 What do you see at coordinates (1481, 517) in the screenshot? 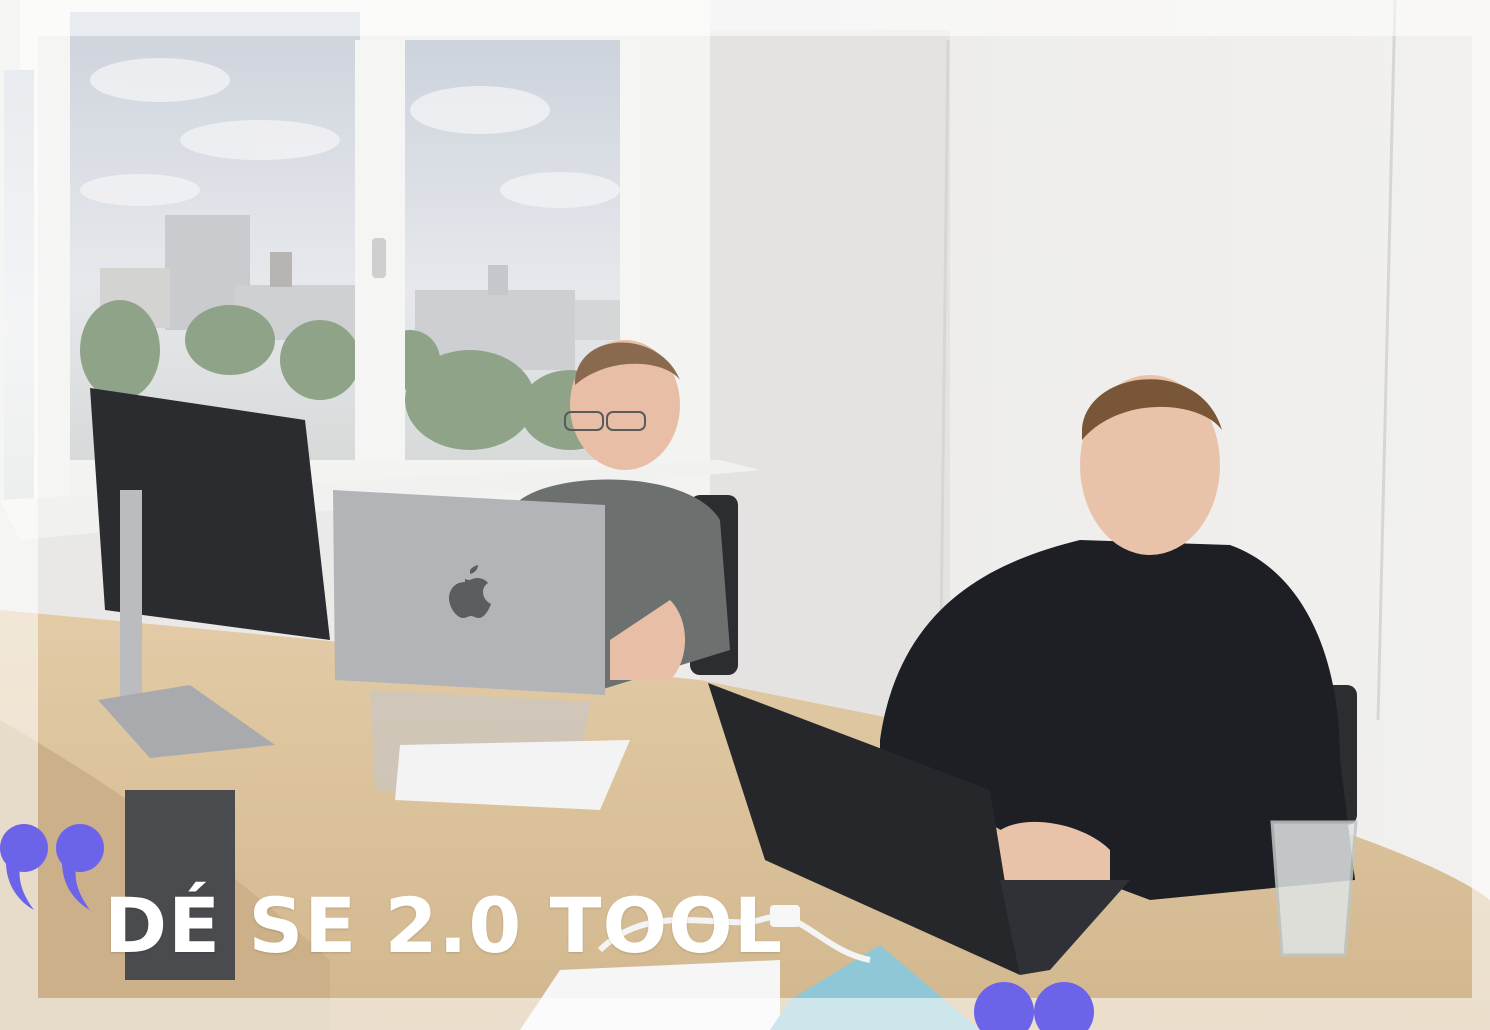
I see `border-wash-right` at bounding box center [1481, 517].